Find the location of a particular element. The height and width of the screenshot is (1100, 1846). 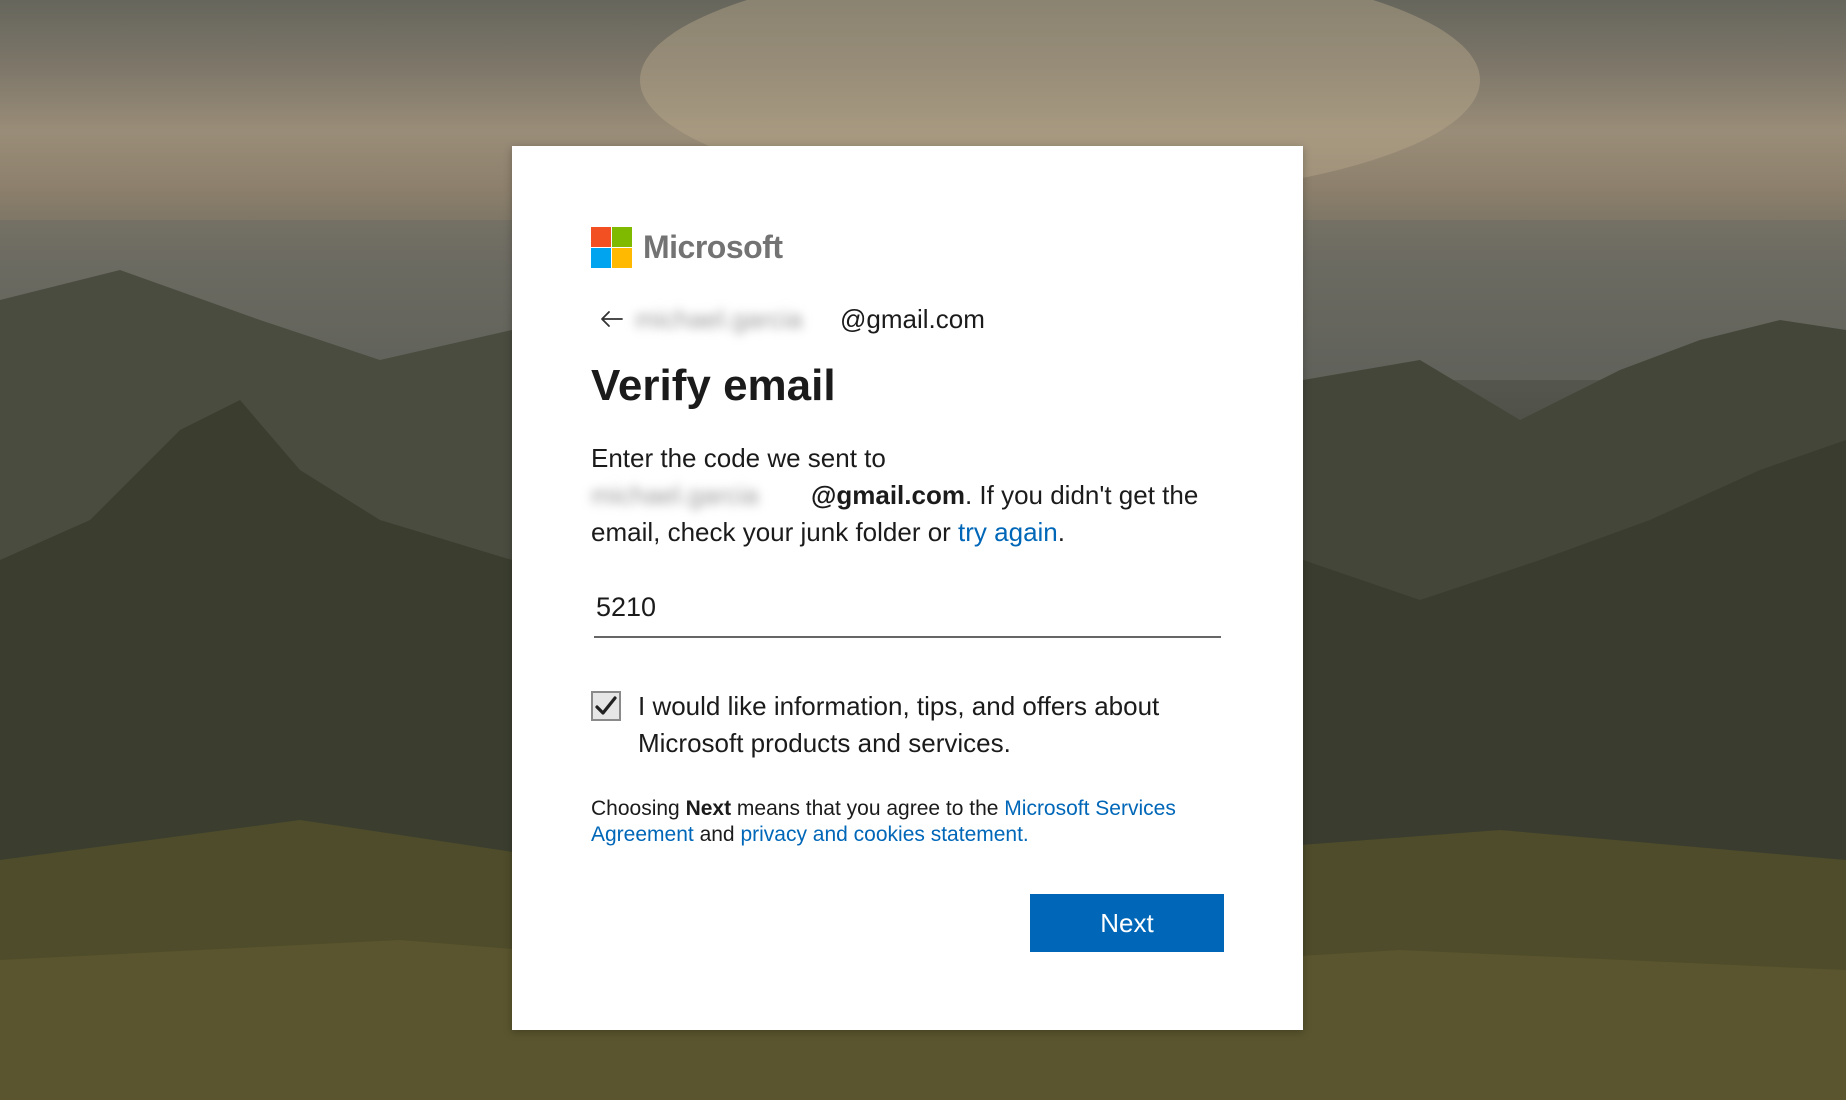

terms-prefix: Choosing is located at coordinates (638, 808).